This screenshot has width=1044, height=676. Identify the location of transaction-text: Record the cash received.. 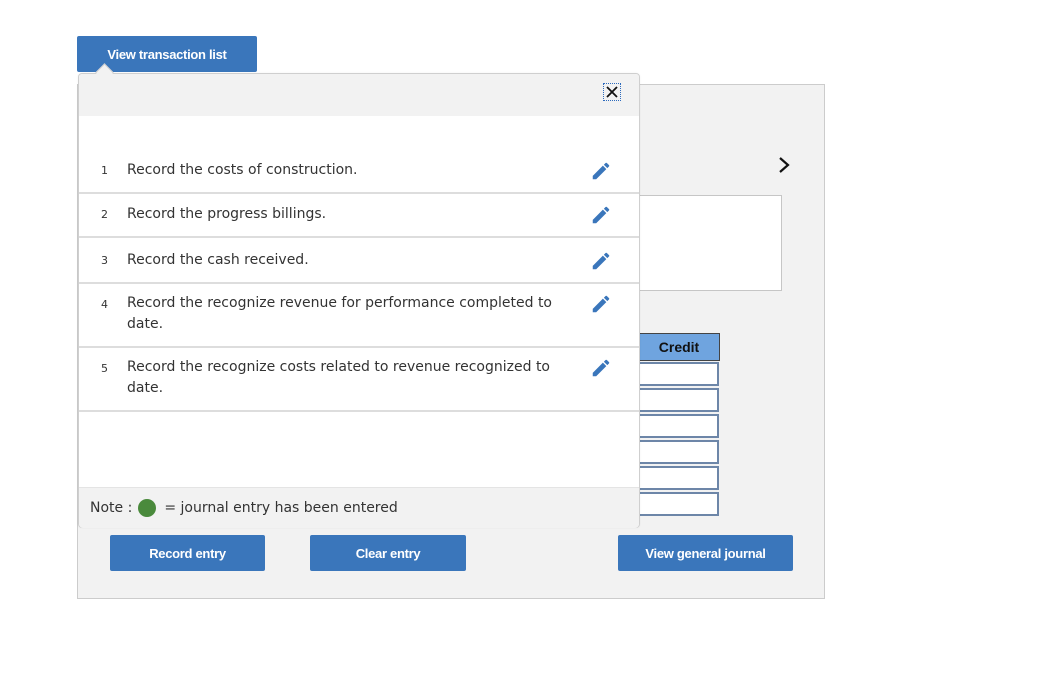
(218, 260).